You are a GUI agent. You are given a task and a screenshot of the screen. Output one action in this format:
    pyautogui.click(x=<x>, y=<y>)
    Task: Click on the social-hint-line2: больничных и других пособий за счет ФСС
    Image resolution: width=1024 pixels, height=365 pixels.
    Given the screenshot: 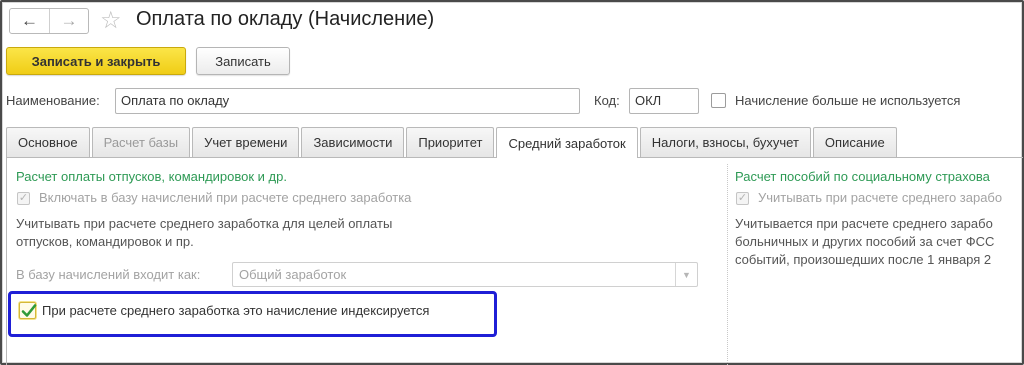 What is the action you would take?
    pyautogui.click(x=865, y=241)
    